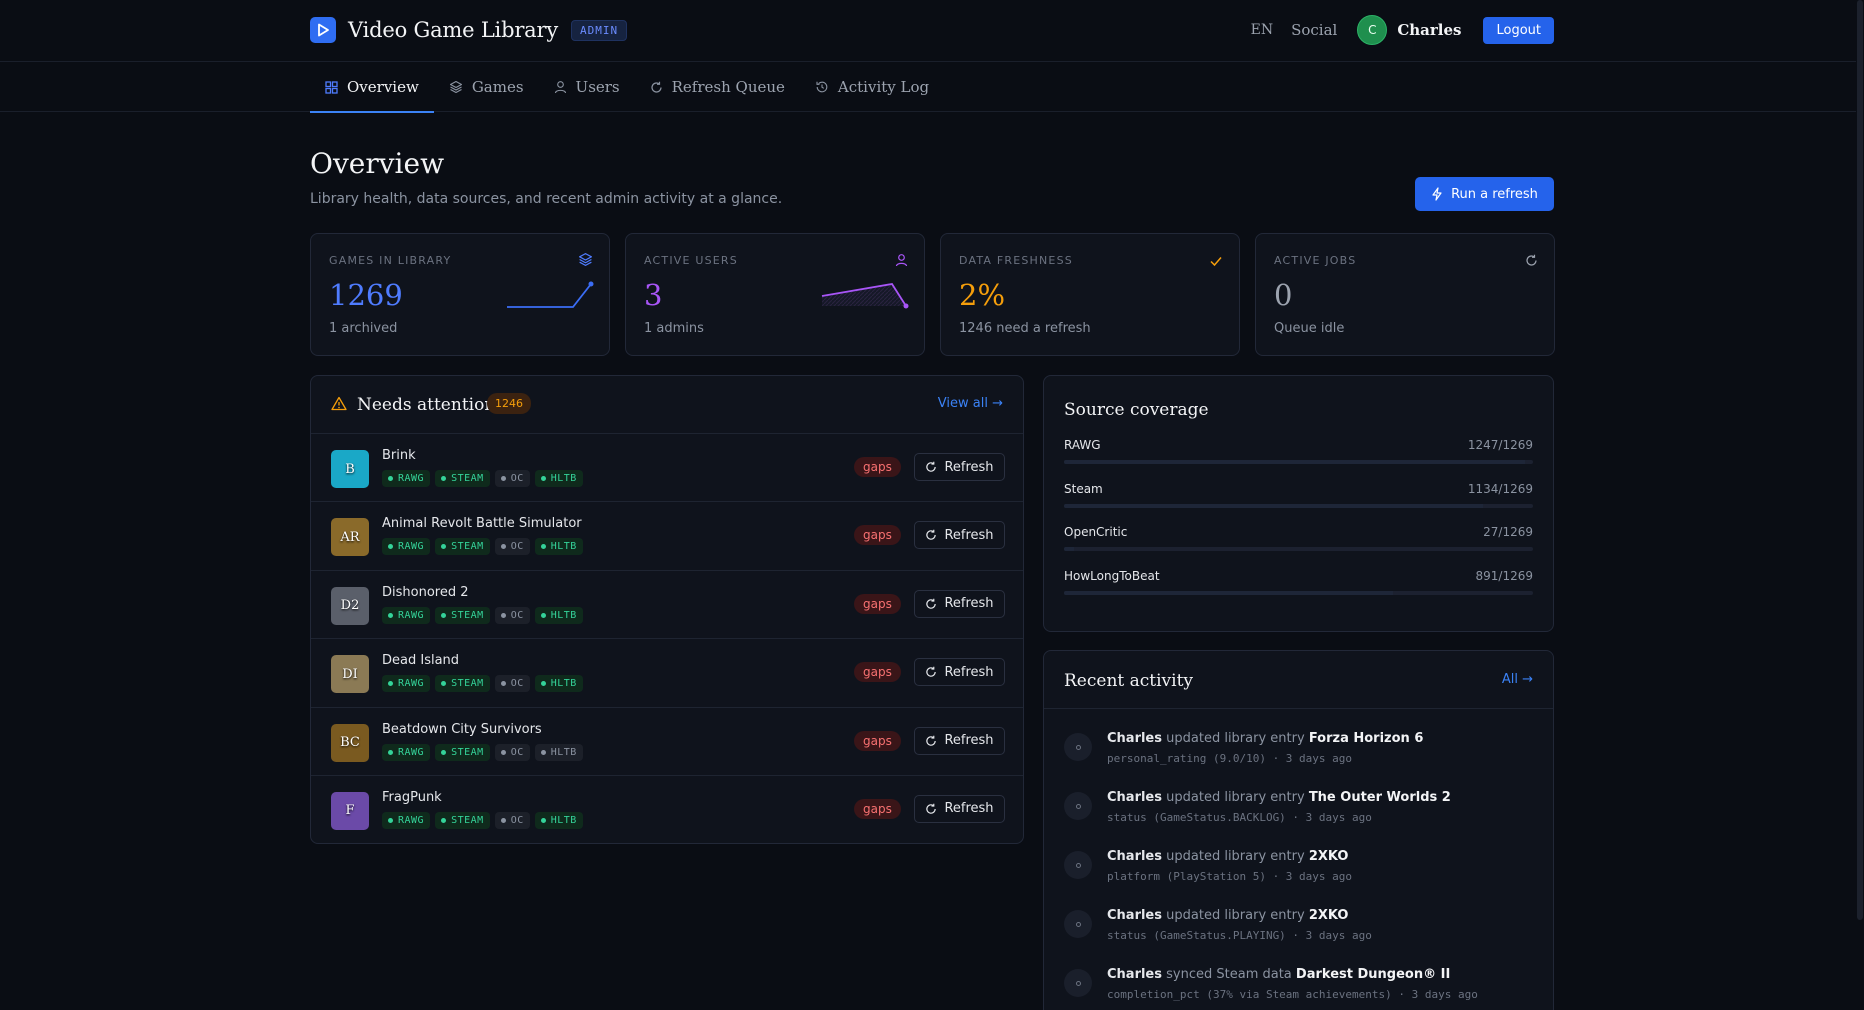 The height and width of the screenshot is (1010, 1864). Describe the element at coordinates (587, 87) in the screenshot. I see `tab-users: Users` at that location.